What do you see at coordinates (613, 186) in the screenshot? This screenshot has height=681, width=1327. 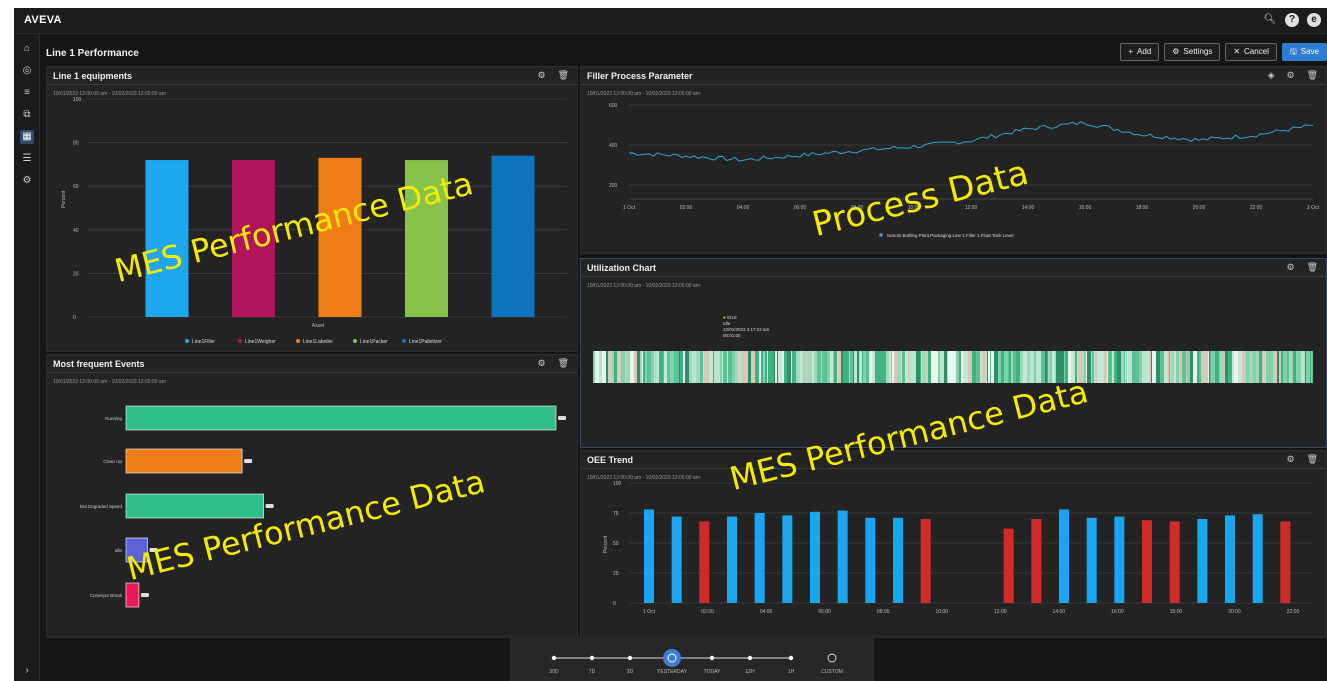 I see `y-tick-label: 200` at bounding box center [613, 186].